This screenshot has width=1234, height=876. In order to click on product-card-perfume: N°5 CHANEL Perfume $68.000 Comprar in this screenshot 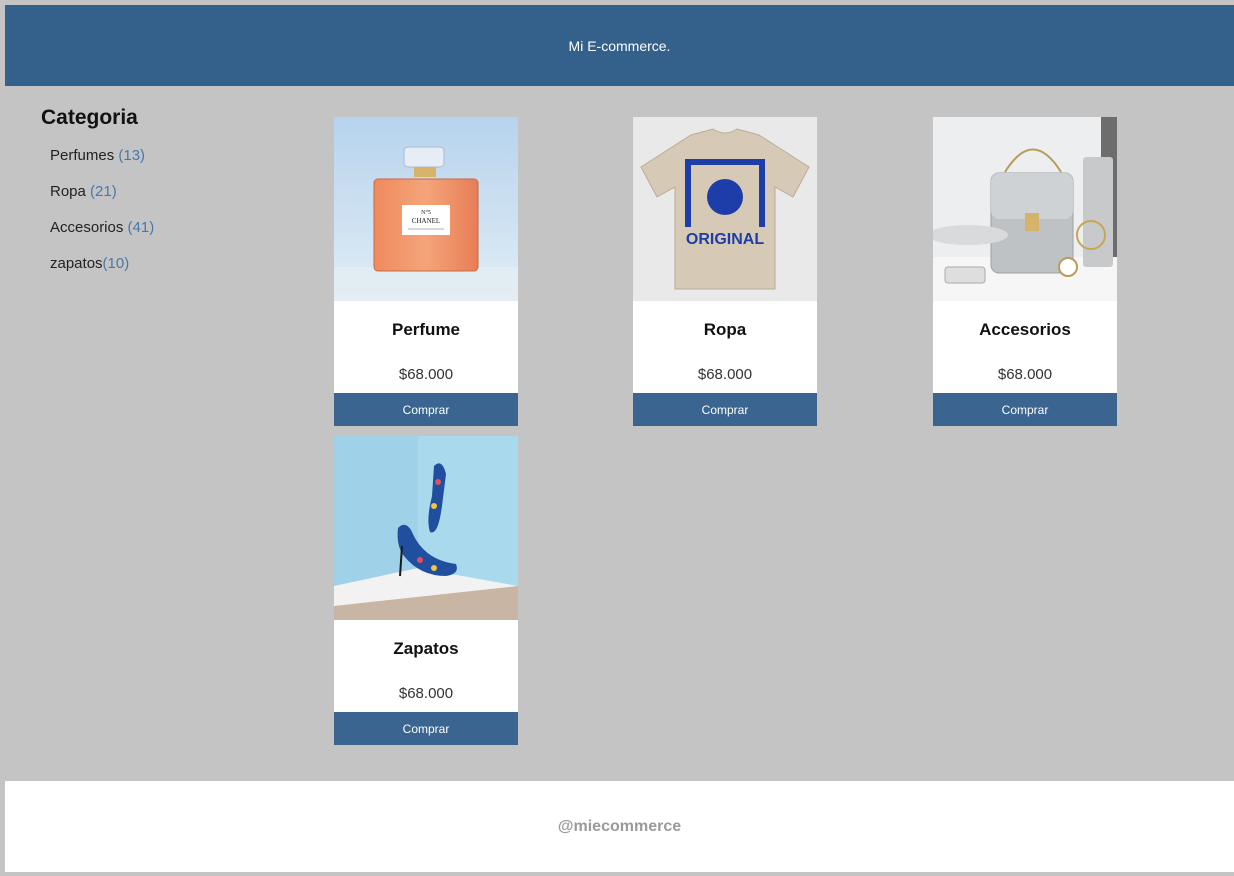, I will do `click(426, 271)`.